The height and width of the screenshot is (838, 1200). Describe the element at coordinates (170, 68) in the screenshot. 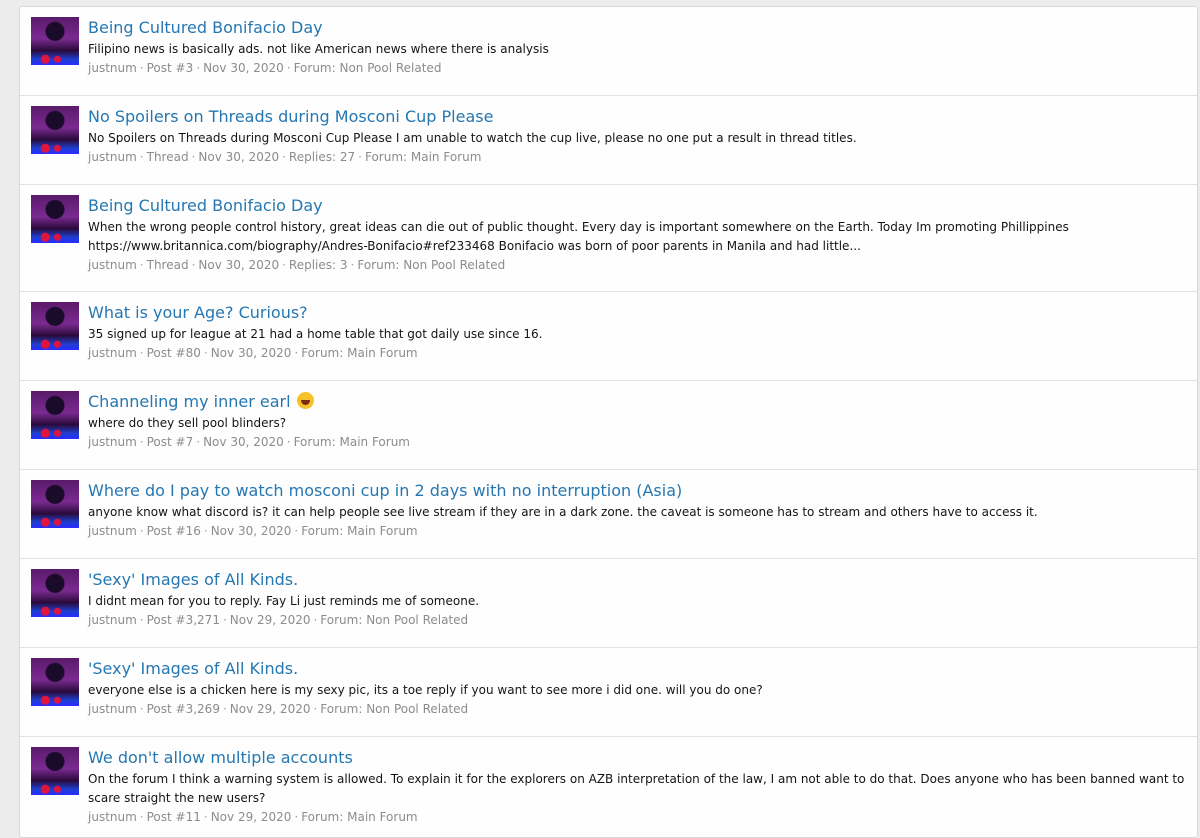

I see `result-kind: Post #3` at that location.